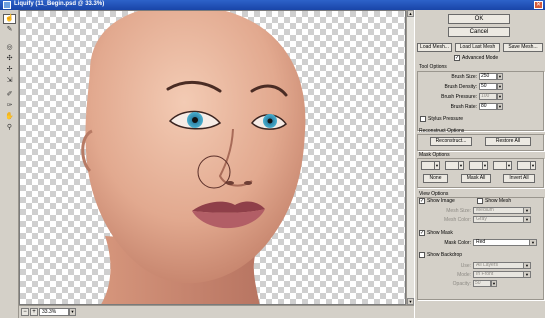 This screenshot has height=318, width=545. What do you see at coordinates (9, 30) in the screenshot?
I see `reconstruct-tool-icon: ✎` at bounding box center [9, 30].